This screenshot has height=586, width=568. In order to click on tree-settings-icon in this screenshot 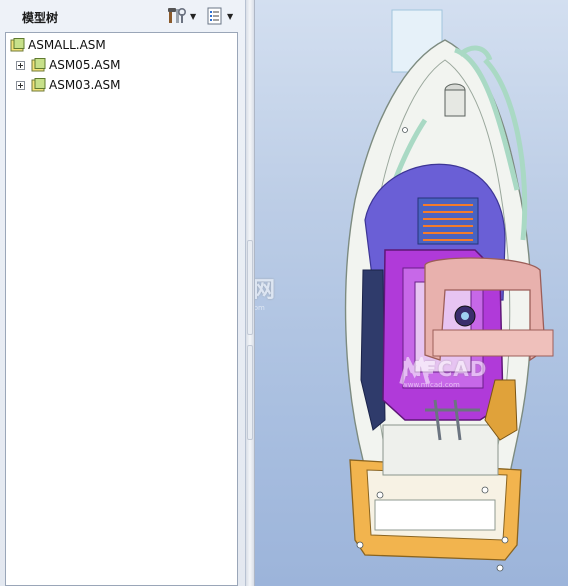, I will do `click(177, 15)`.